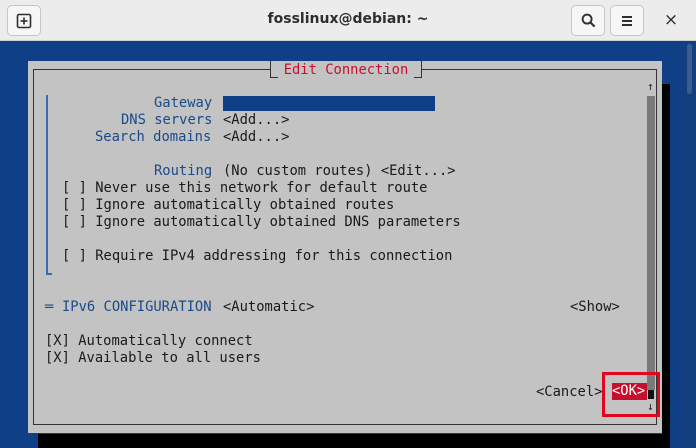 This screenshot has width=696, height=448. Describe the element at coordinates (650, 86) in the screenshot. I see `dialog-scroll-up-arrow: ↑` at that location.